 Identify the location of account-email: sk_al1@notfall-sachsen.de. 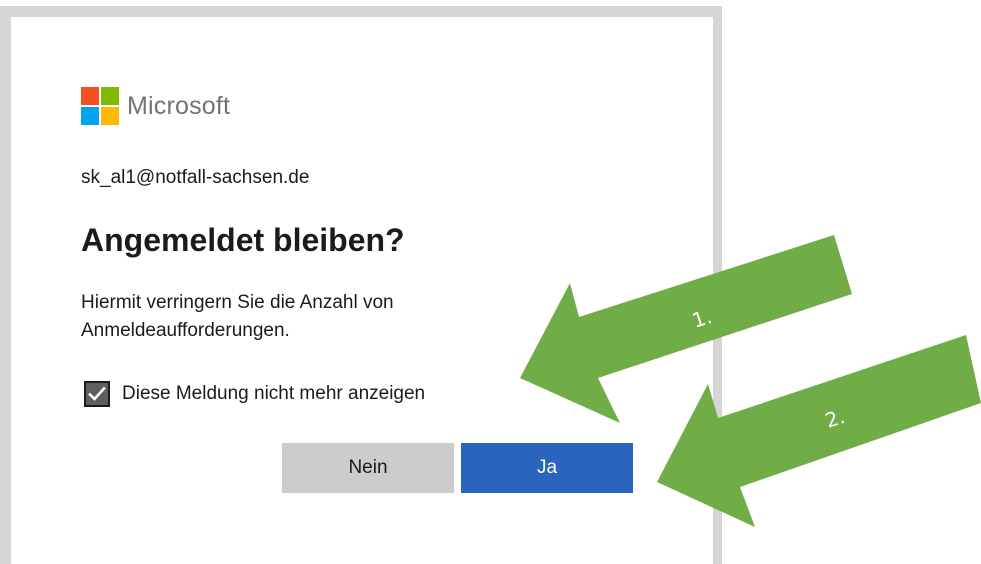
(195, 177).